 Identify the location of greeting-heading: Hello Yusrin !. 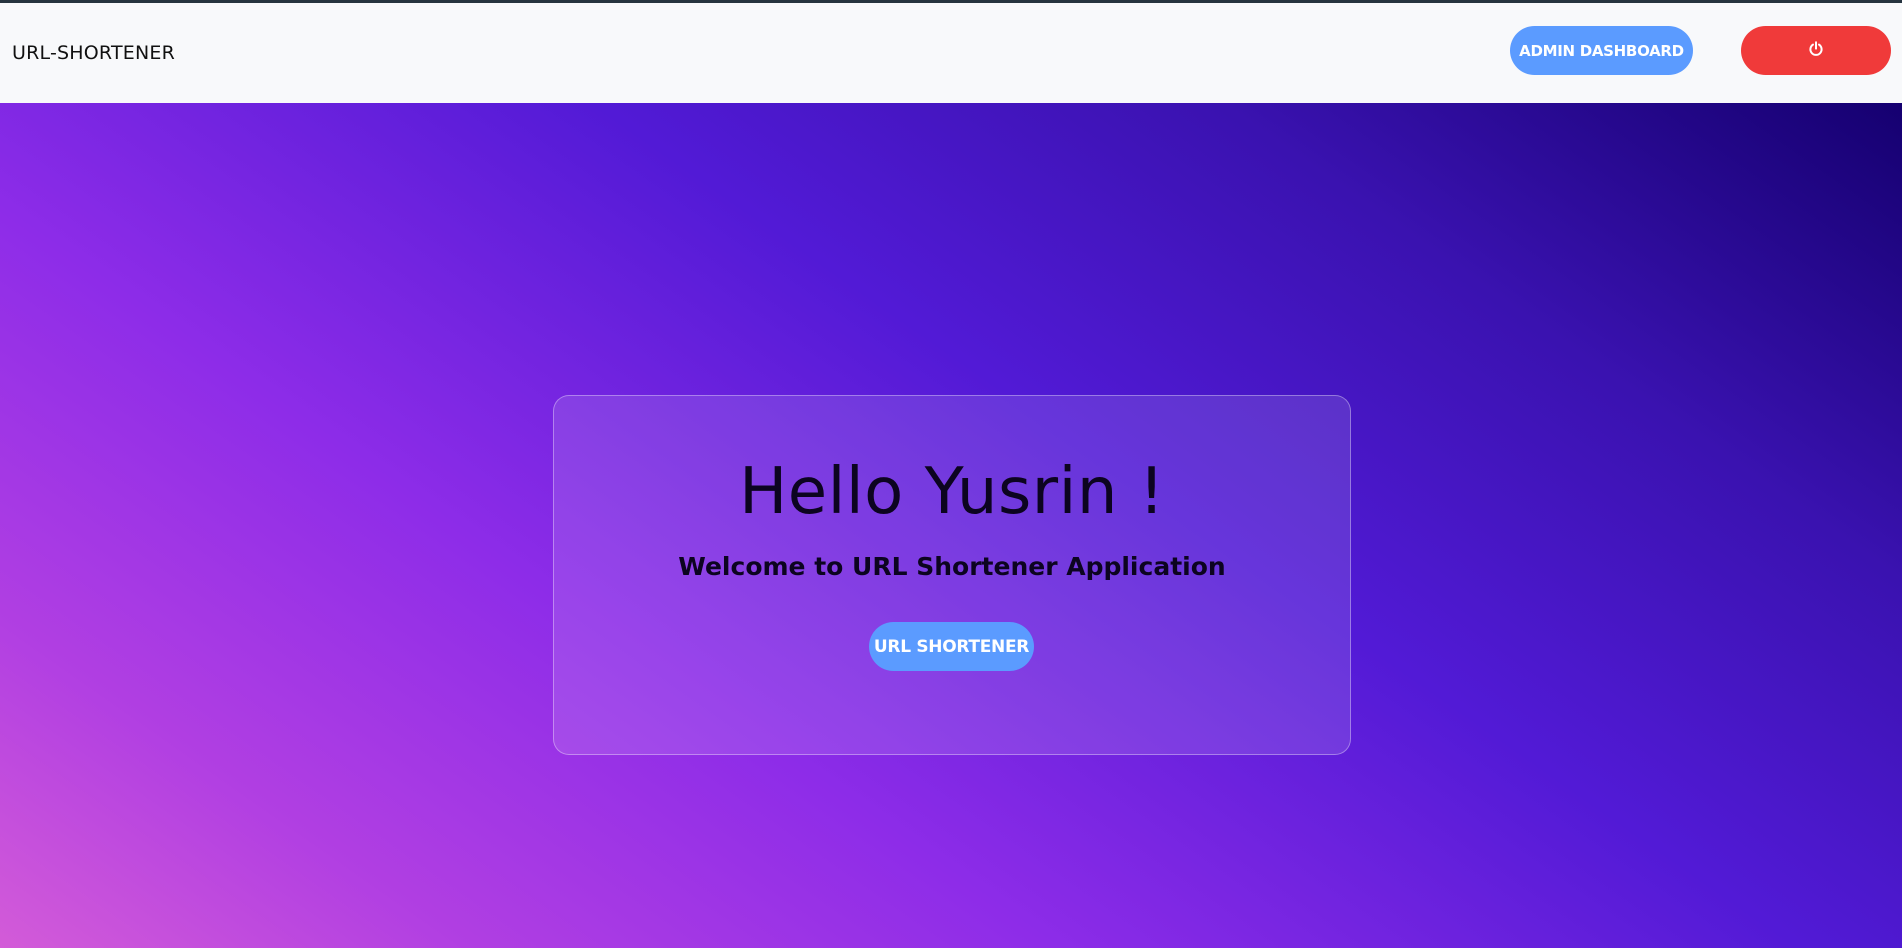
(952, 492).